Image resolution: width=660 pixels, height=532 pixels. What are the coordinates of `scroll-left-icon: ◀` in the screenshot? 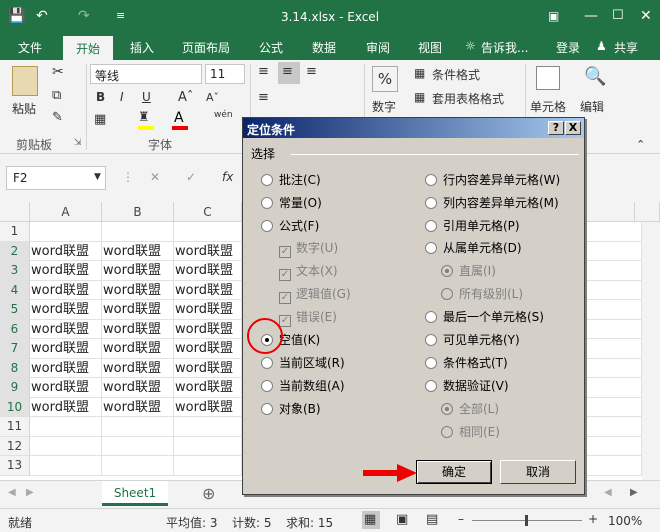 It's located at (12, 492).